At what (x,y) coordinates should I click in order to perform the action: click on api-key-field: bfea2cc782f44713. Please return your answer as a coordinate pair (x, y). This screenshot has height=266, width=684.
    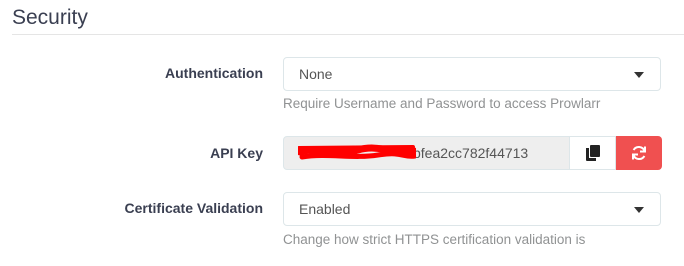
    Looking at the image, I should click on (426, 153).